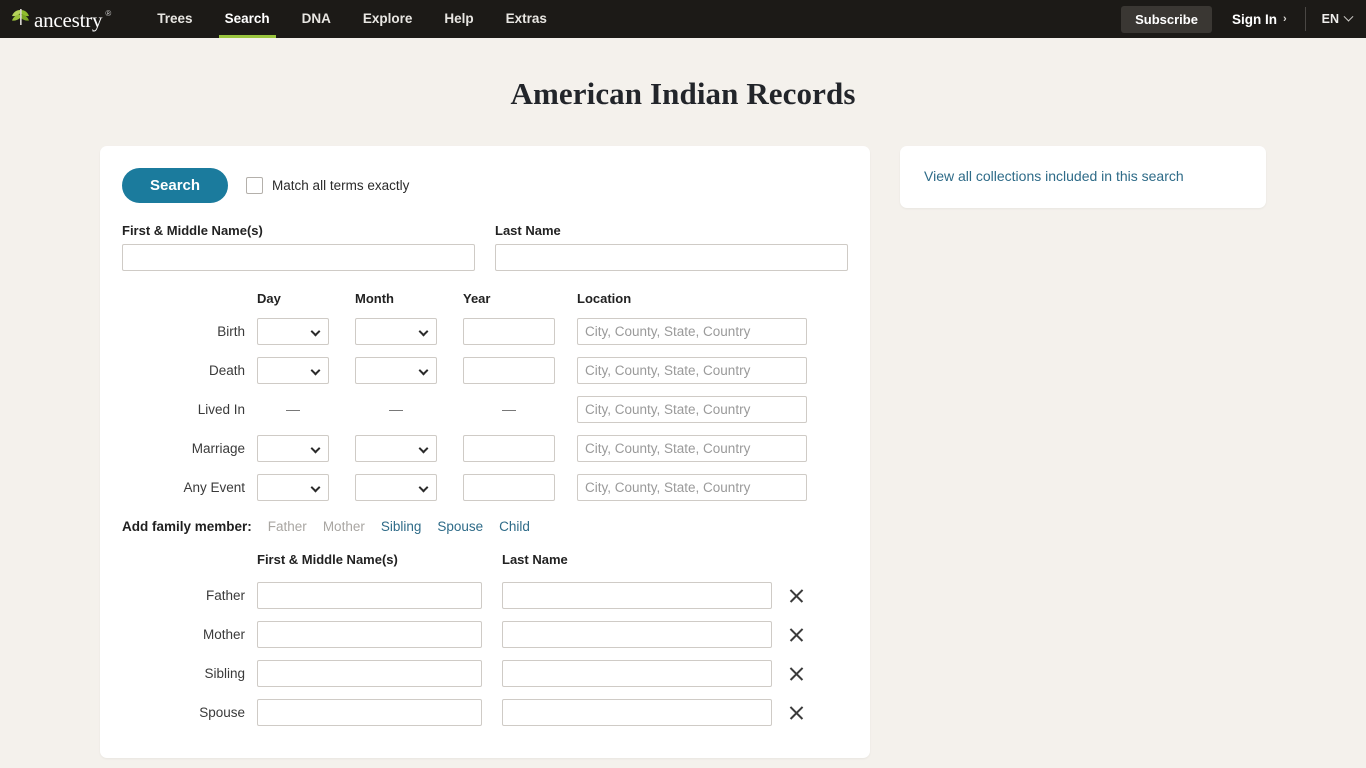  I want to click on sibling-first-name-input, so click(369, 673).